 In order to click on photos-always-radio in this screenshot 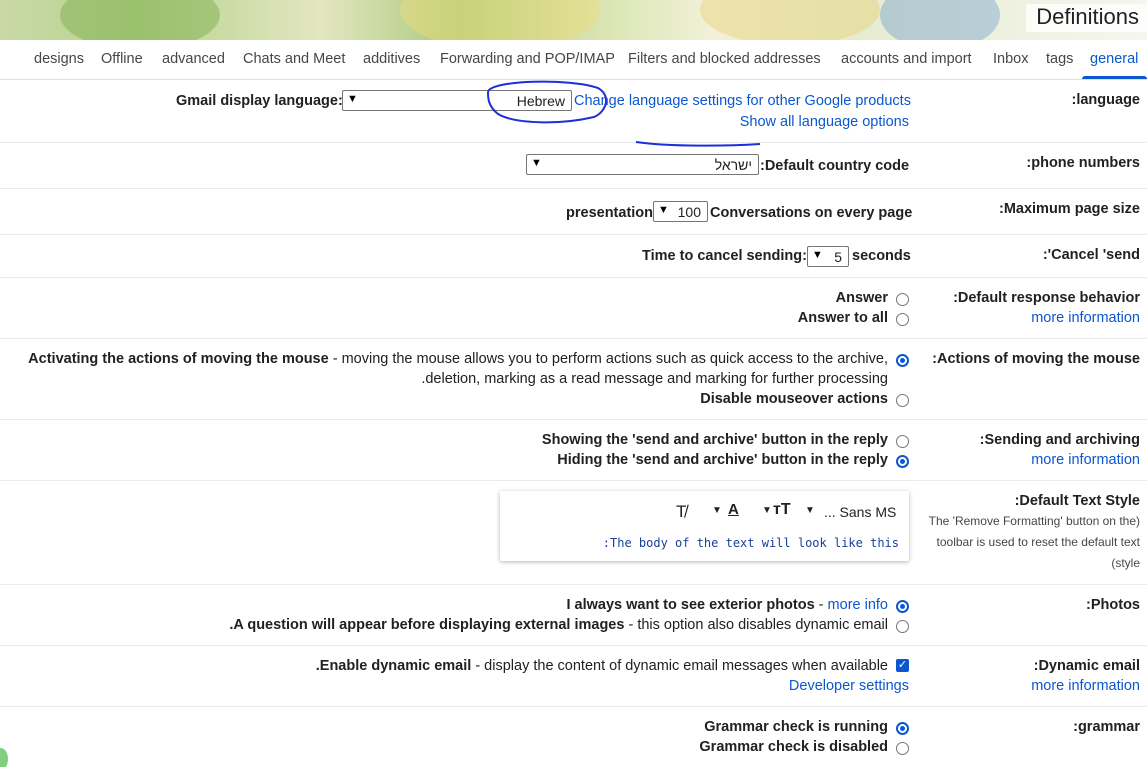, I will do `click(902, 606)`.